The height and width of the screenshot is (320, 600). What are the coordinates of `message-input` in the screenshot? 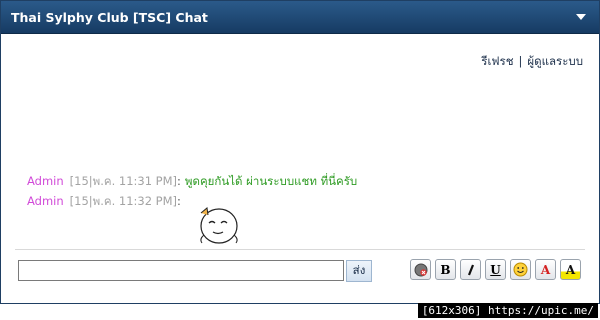 It's located at (181, 270).